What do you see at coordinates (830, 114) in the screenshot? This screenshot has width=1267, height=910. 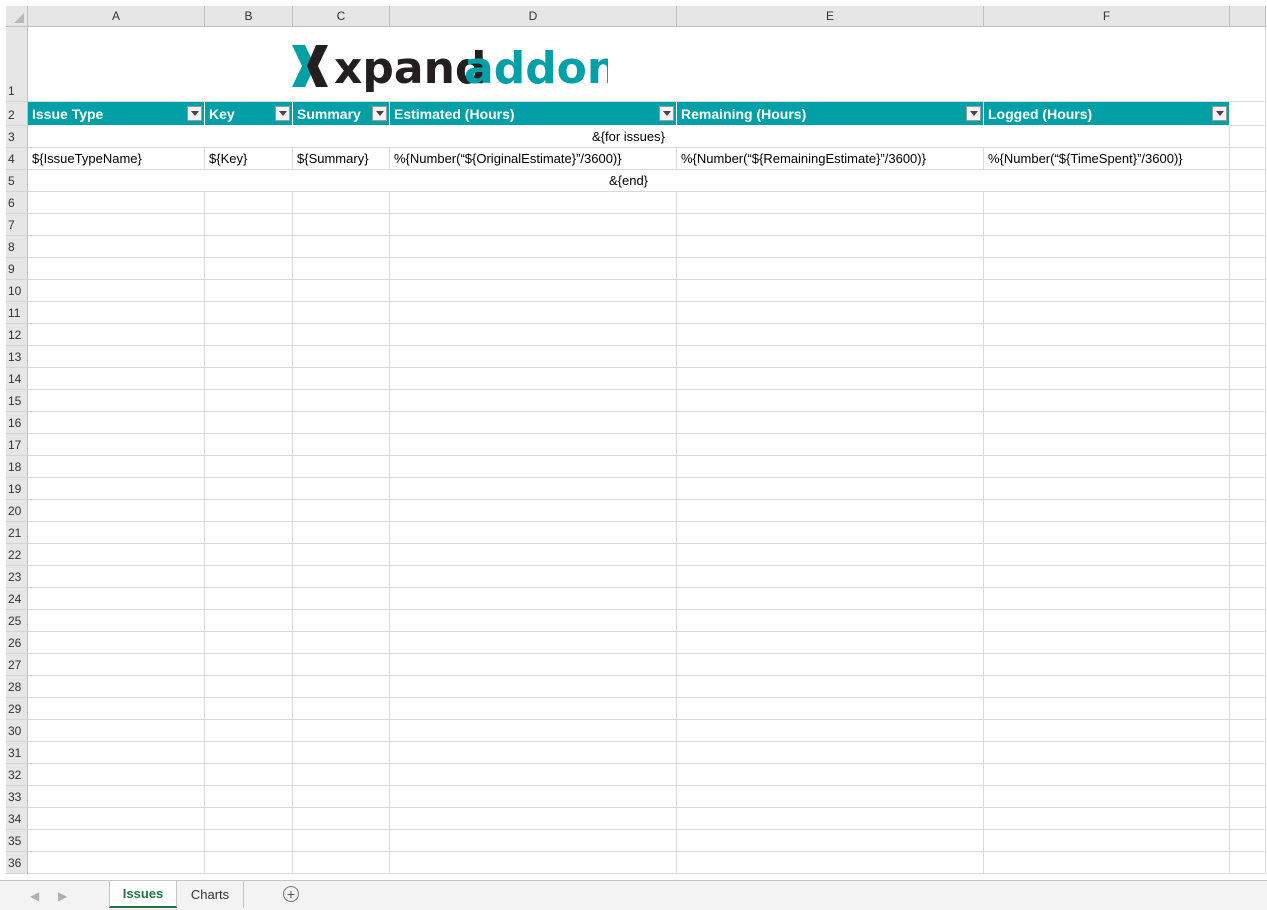 I see `header-remaining-hours: Remaining (Hours)` at bounding box center [830, 114].